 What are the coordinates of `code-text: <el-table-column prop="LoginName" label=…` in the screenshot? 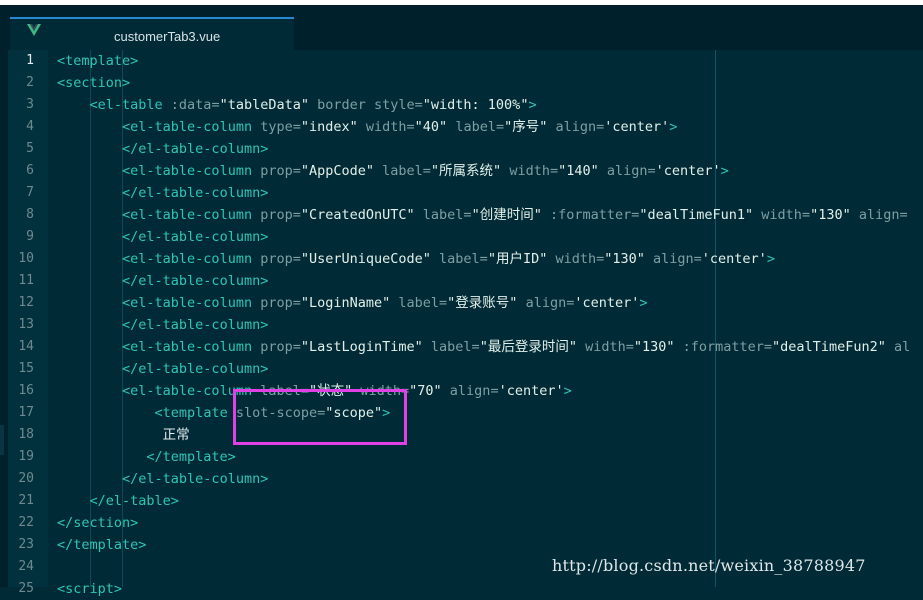 It's located at (352, 303).